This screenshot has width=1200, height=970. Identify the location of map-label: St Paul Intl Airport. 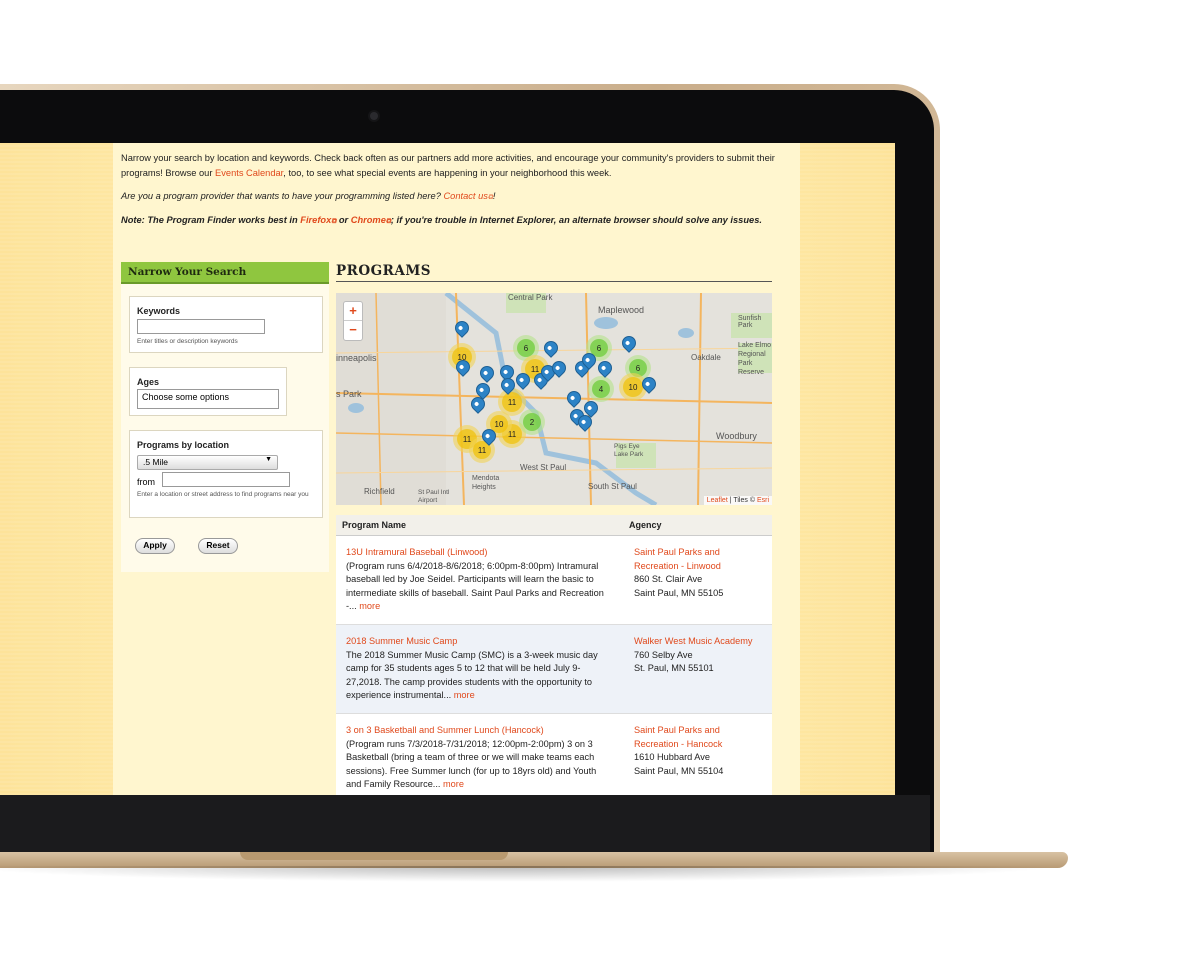
(434, 496).